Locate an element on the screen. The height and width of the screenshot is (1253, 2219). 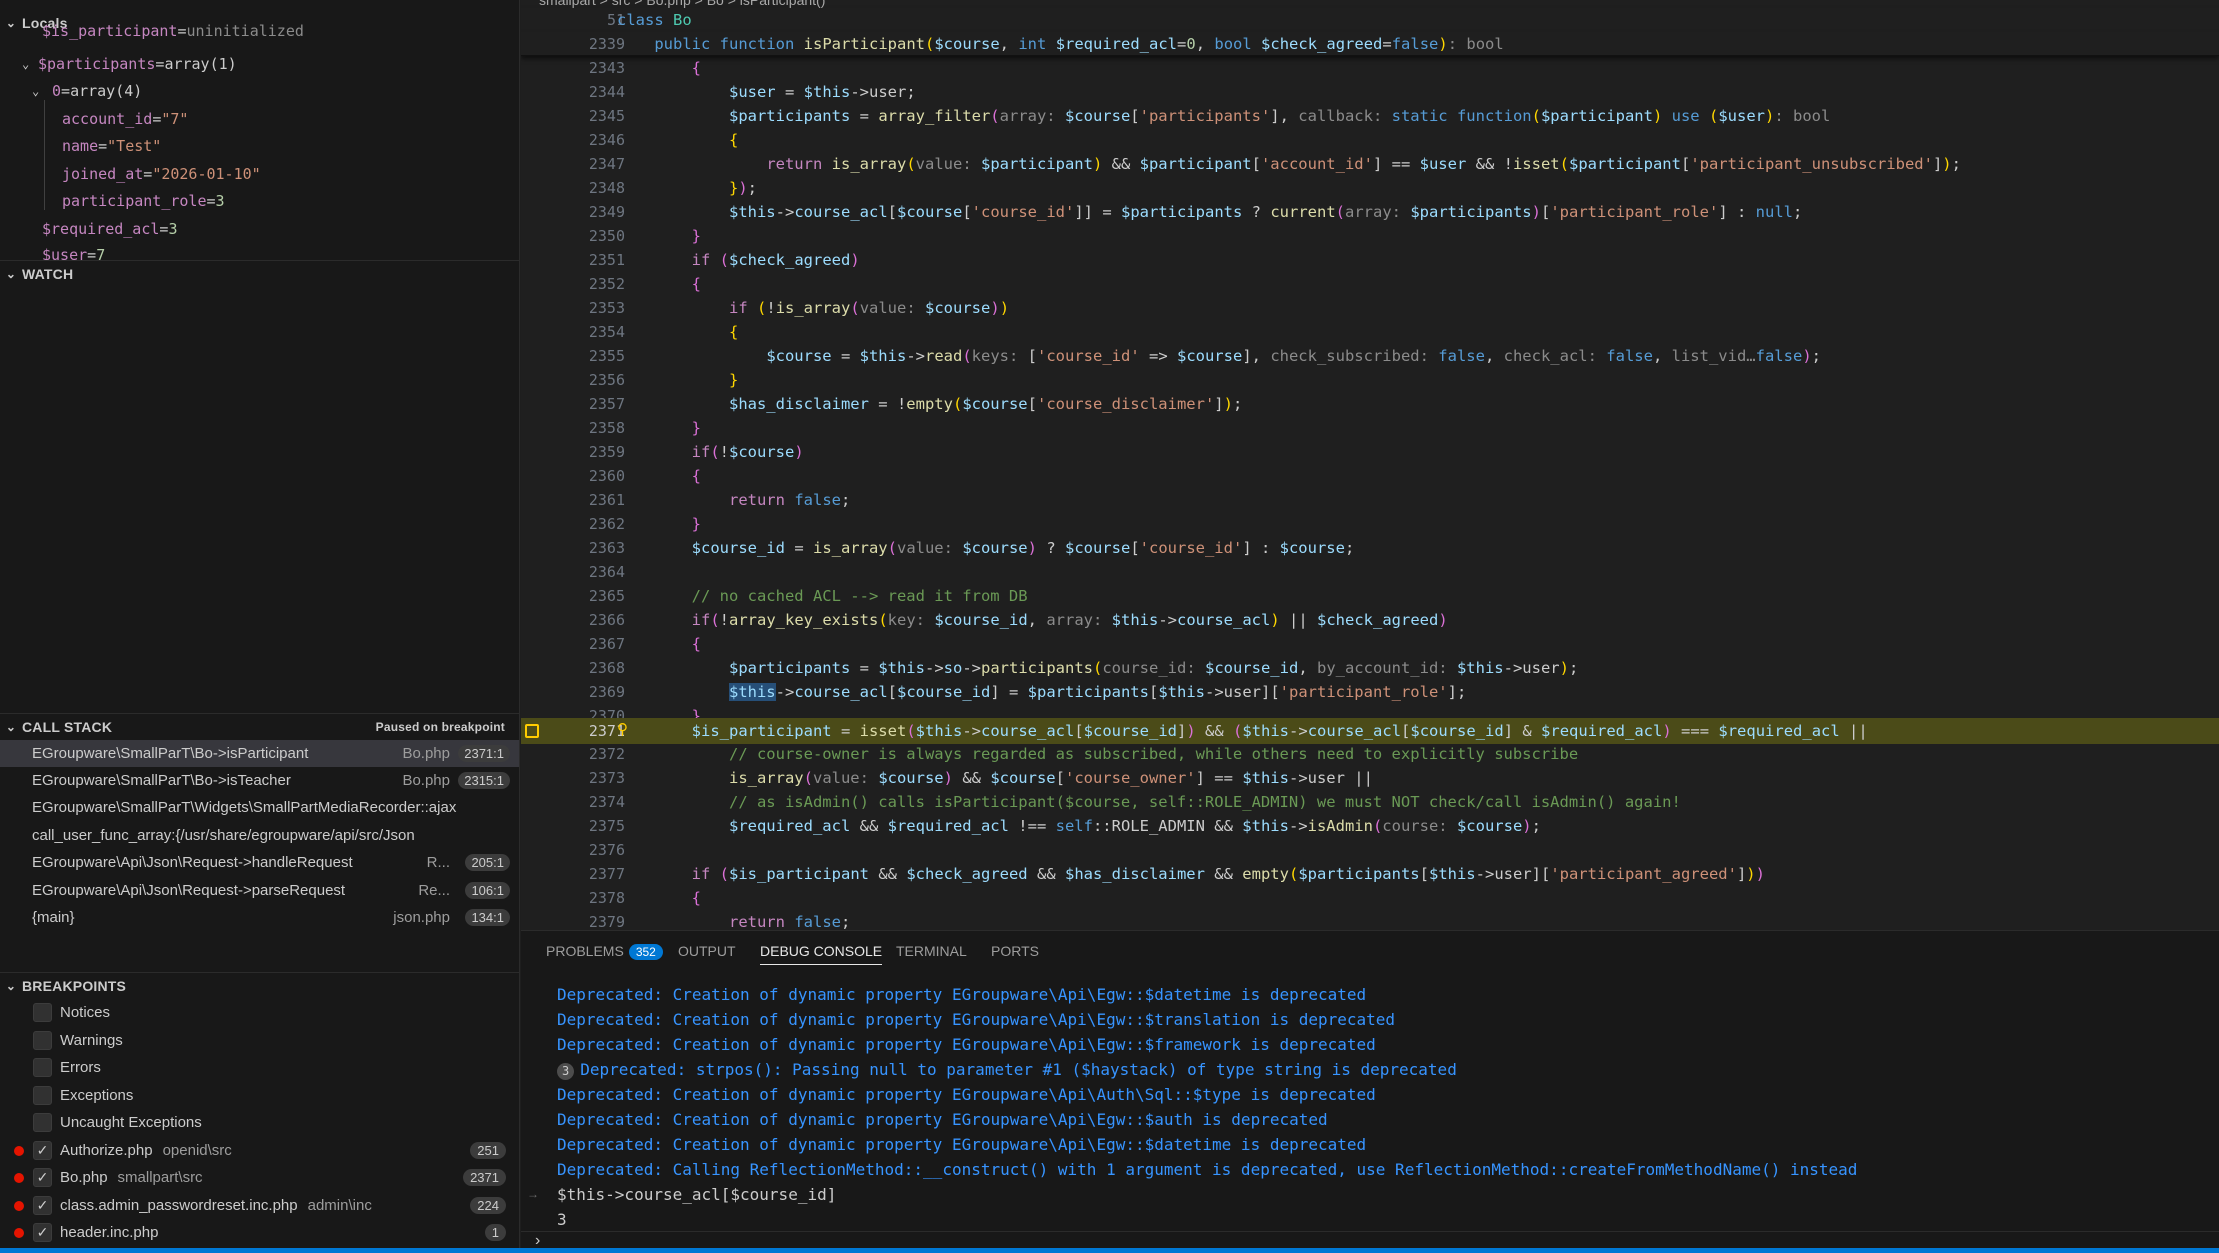
code-line: 2356 } is located at coordinates (1370, 380).